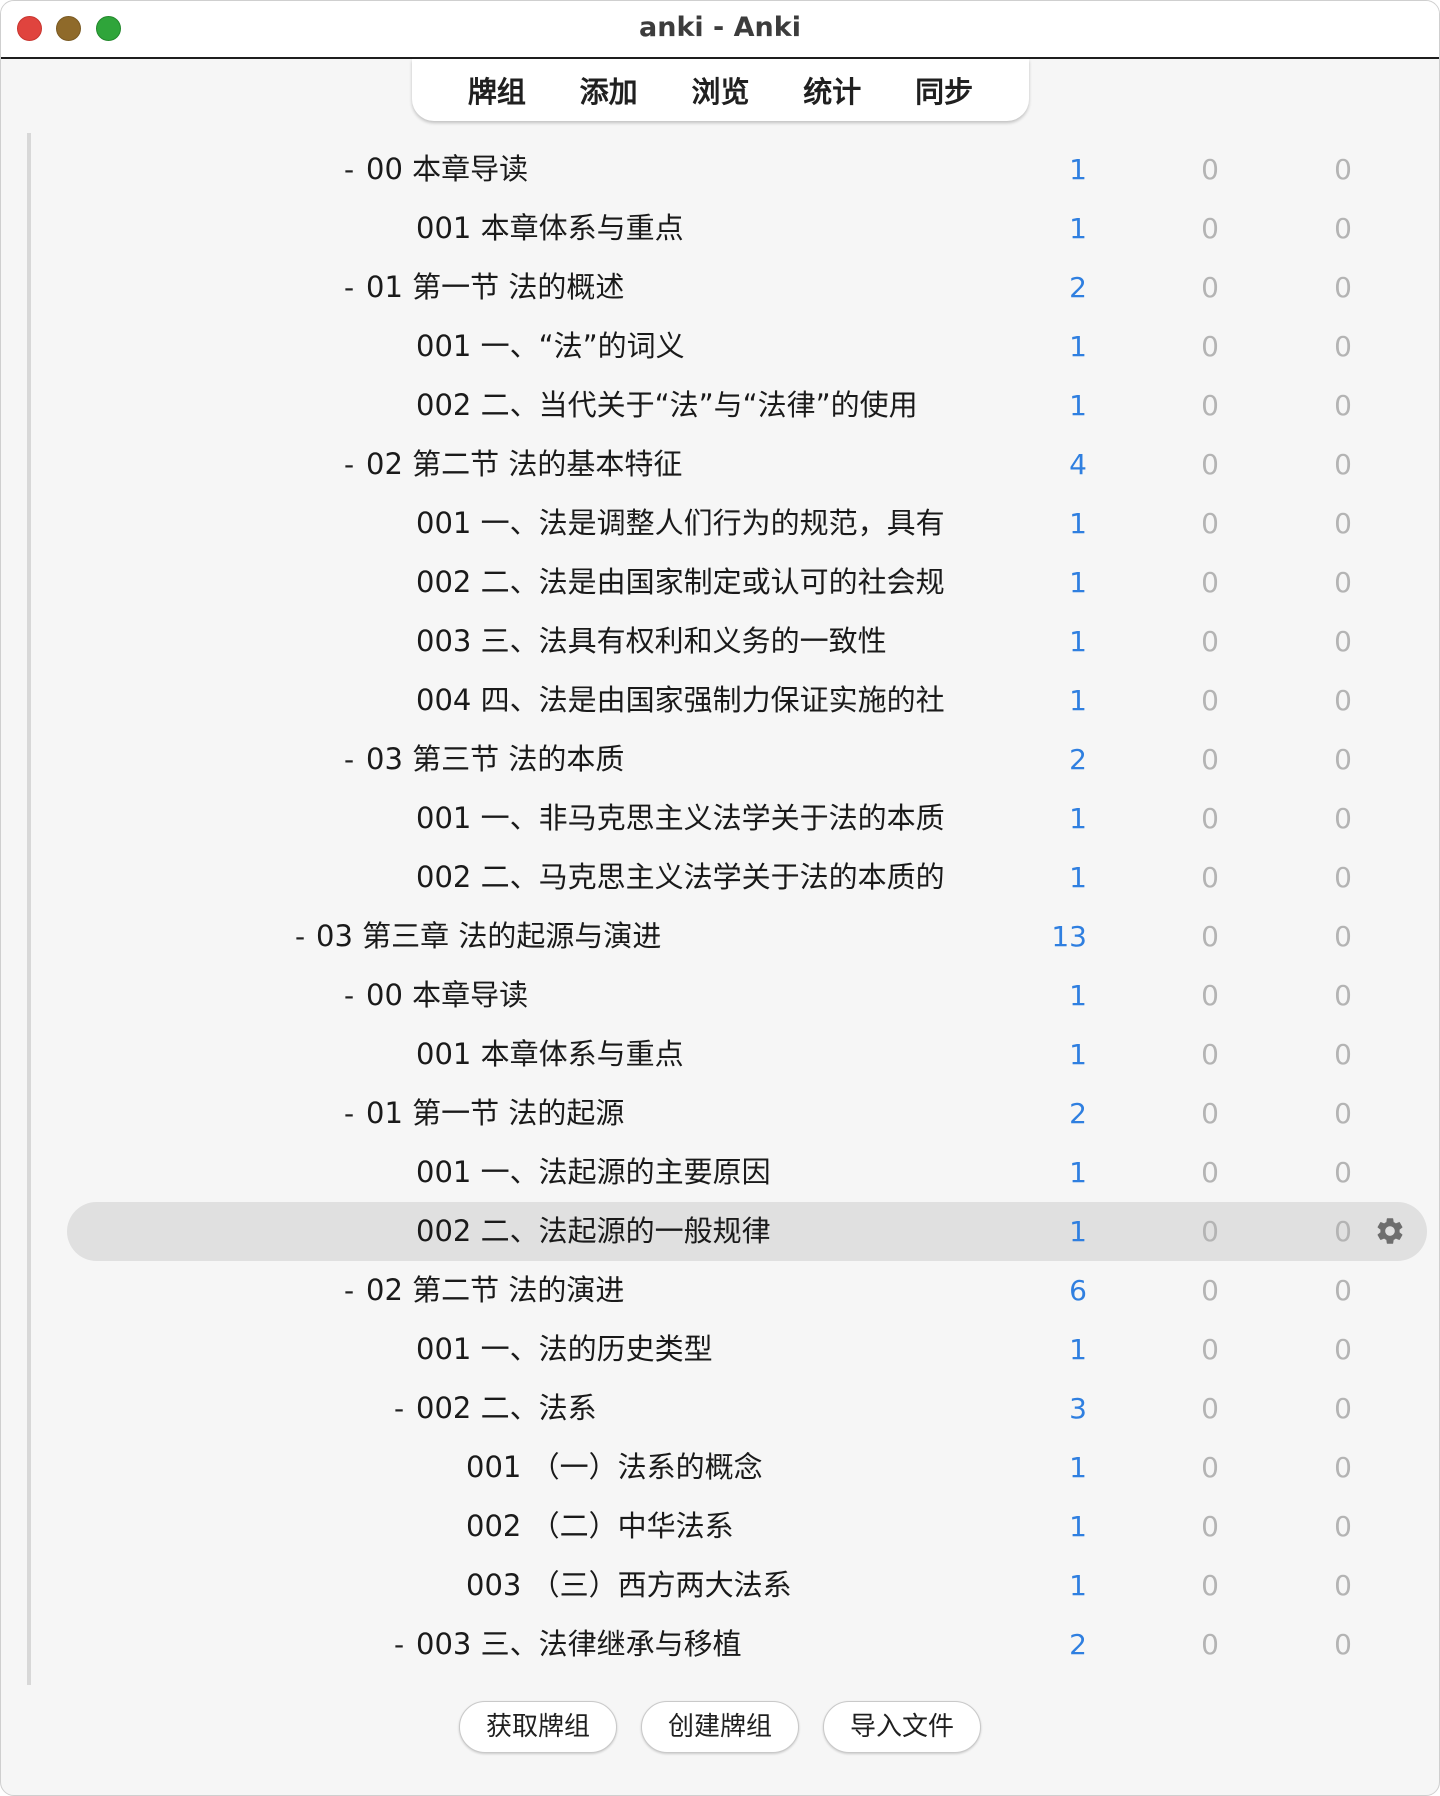  What do you see at coordinates (600, 1526) in the screenshot?
I see `deck-name: 002 （二）中华法系` at bounding box center [600, 1526].